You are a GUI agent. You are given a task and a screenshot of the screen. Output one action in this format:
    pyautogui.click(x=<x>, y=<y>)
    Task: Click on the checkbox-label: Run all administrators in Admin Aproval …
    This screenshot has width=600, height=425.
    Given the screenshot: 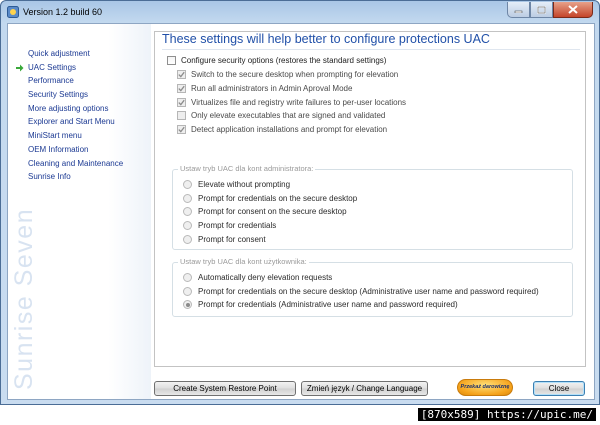 What is the action you would take?
    pyautogui.click(x=272, y=88)
    